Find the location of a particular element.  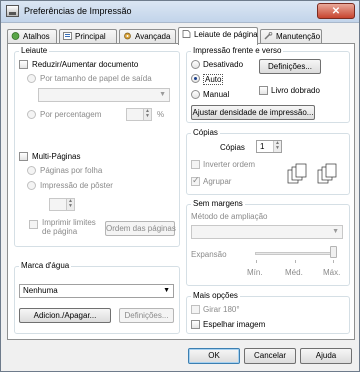

tab-page-layout: Leiaute de página is located at coordinates (218, 36).